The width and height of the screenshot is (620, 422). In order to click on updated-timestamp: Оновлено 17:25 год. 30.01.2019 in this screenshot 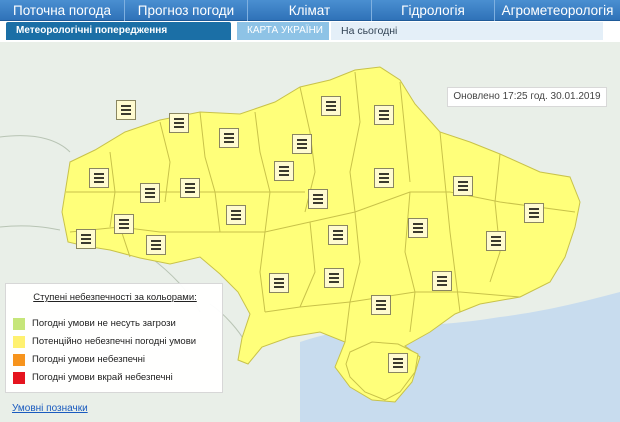, I will do `click(527, 97)`.